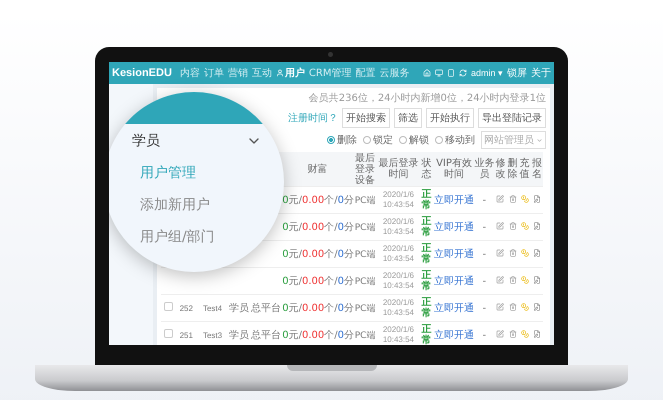 The height and width of the screenshot is (400, 663). What do you see at coordinates (462, 73) in the screenshot?
I see `refresh-icon` at bounding box center [462, 73].